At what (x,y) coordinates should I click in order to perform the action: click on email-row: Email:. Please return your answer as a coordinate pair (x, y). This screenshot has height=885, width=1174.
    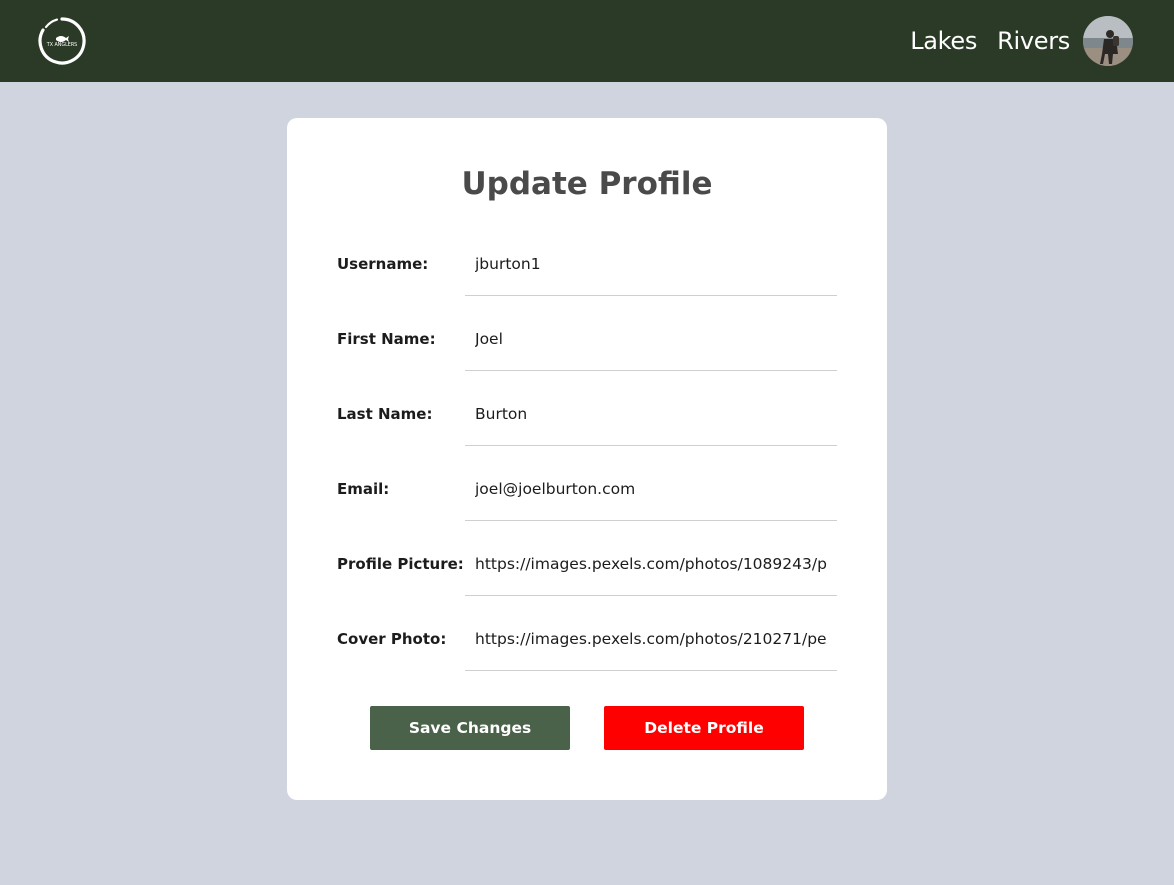
    Looking at the image, I should click on (587, 495).